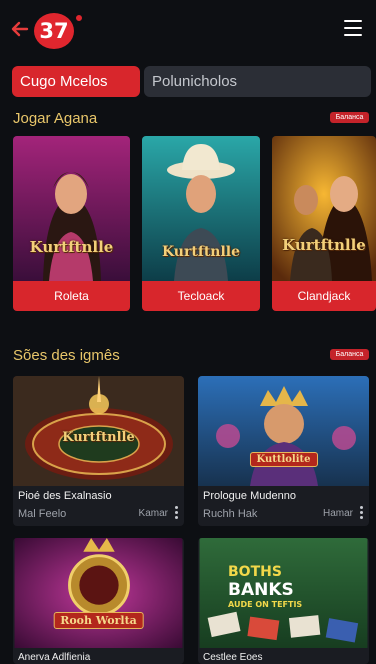 This screenshot has height=664, width=376. Describe the element at coordinates (201, 296) in the screenshot. I see `play-button: Tecloack` at that location.